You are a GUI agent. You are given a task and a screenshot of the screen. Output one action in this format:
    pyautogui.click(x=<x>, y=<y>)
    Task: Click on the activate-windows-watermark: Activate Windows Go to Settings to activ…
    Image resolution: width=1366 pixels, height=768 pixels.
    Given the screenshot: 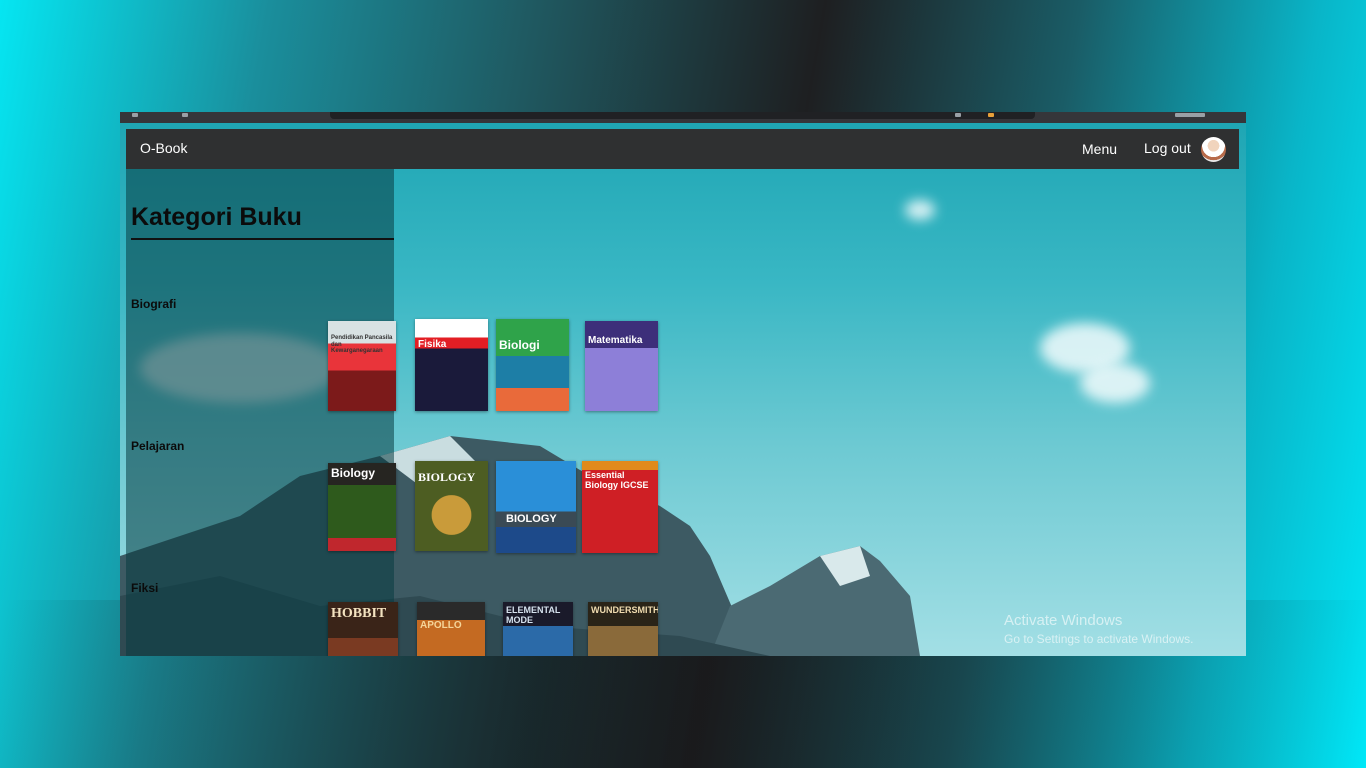 What is the action you would take?
    pyautogui.click(x=1098, y=629)
    